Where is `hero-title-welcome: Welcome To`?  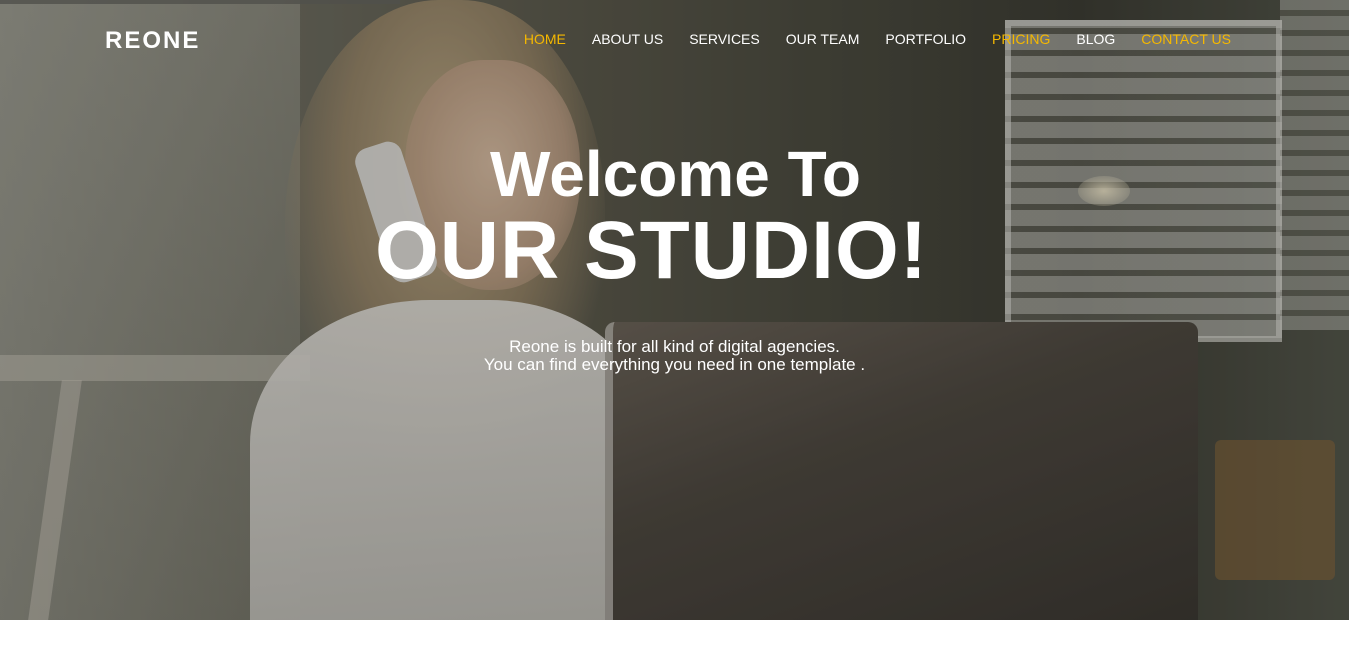 hero-title-welcome: Welcome To is located at coordinates (675, 174).